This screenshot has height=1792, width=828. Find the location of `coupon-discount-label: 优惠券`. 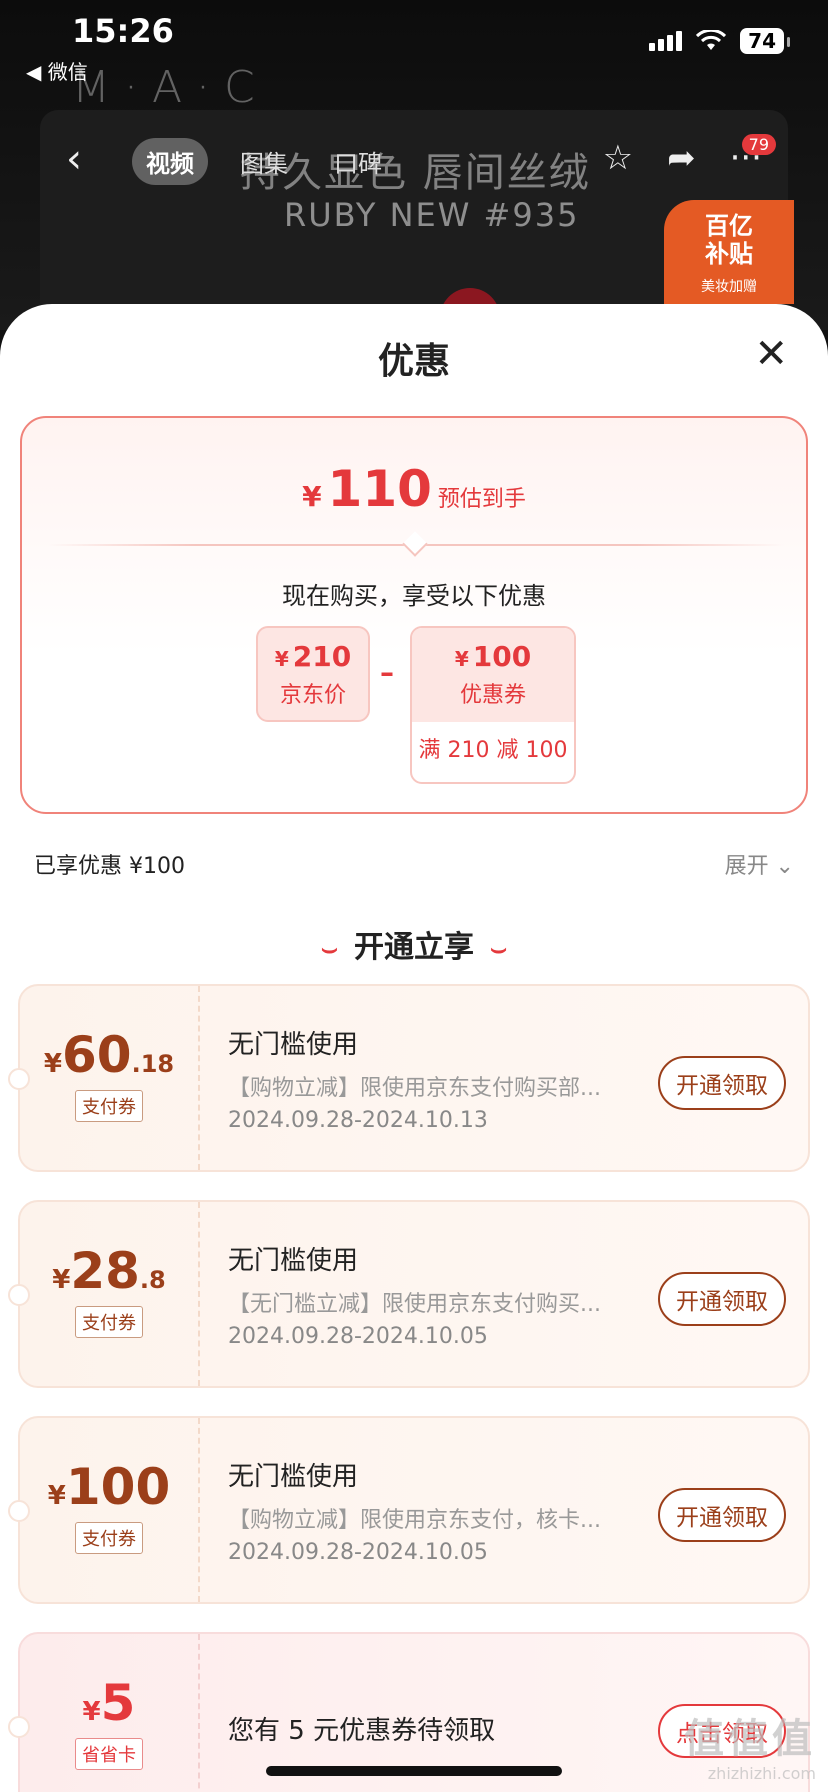

coupon-discount-label: 优惠券 is located at coordinates (492, 695).